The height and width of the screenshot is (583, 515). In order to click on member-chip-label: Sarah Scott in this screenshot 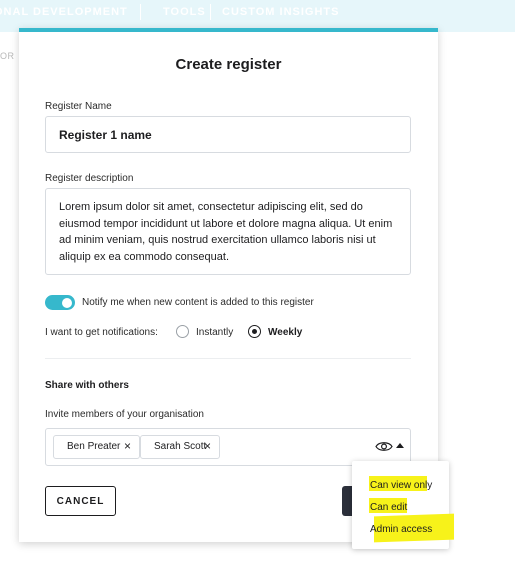, I will do `click(180, 446)`.